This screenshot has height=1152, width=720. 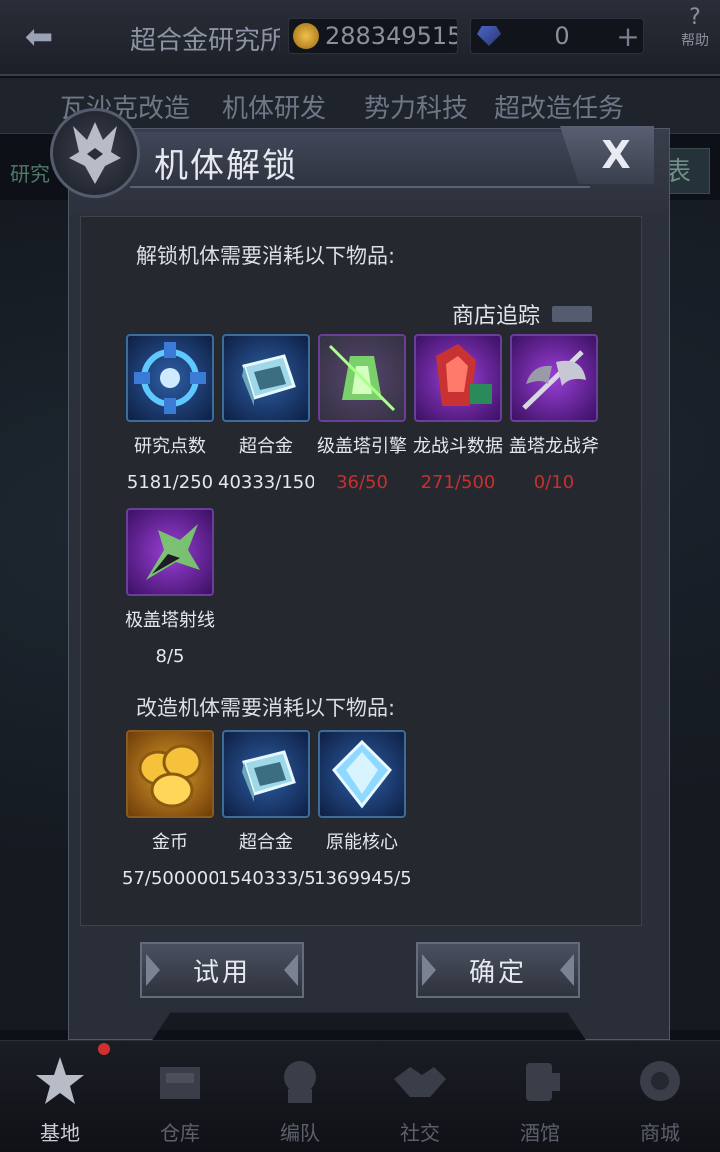 What do you see at coordinates (300, 1081) in the screenshot?
I see `formation-icon` at bounding box center [300, 1081].